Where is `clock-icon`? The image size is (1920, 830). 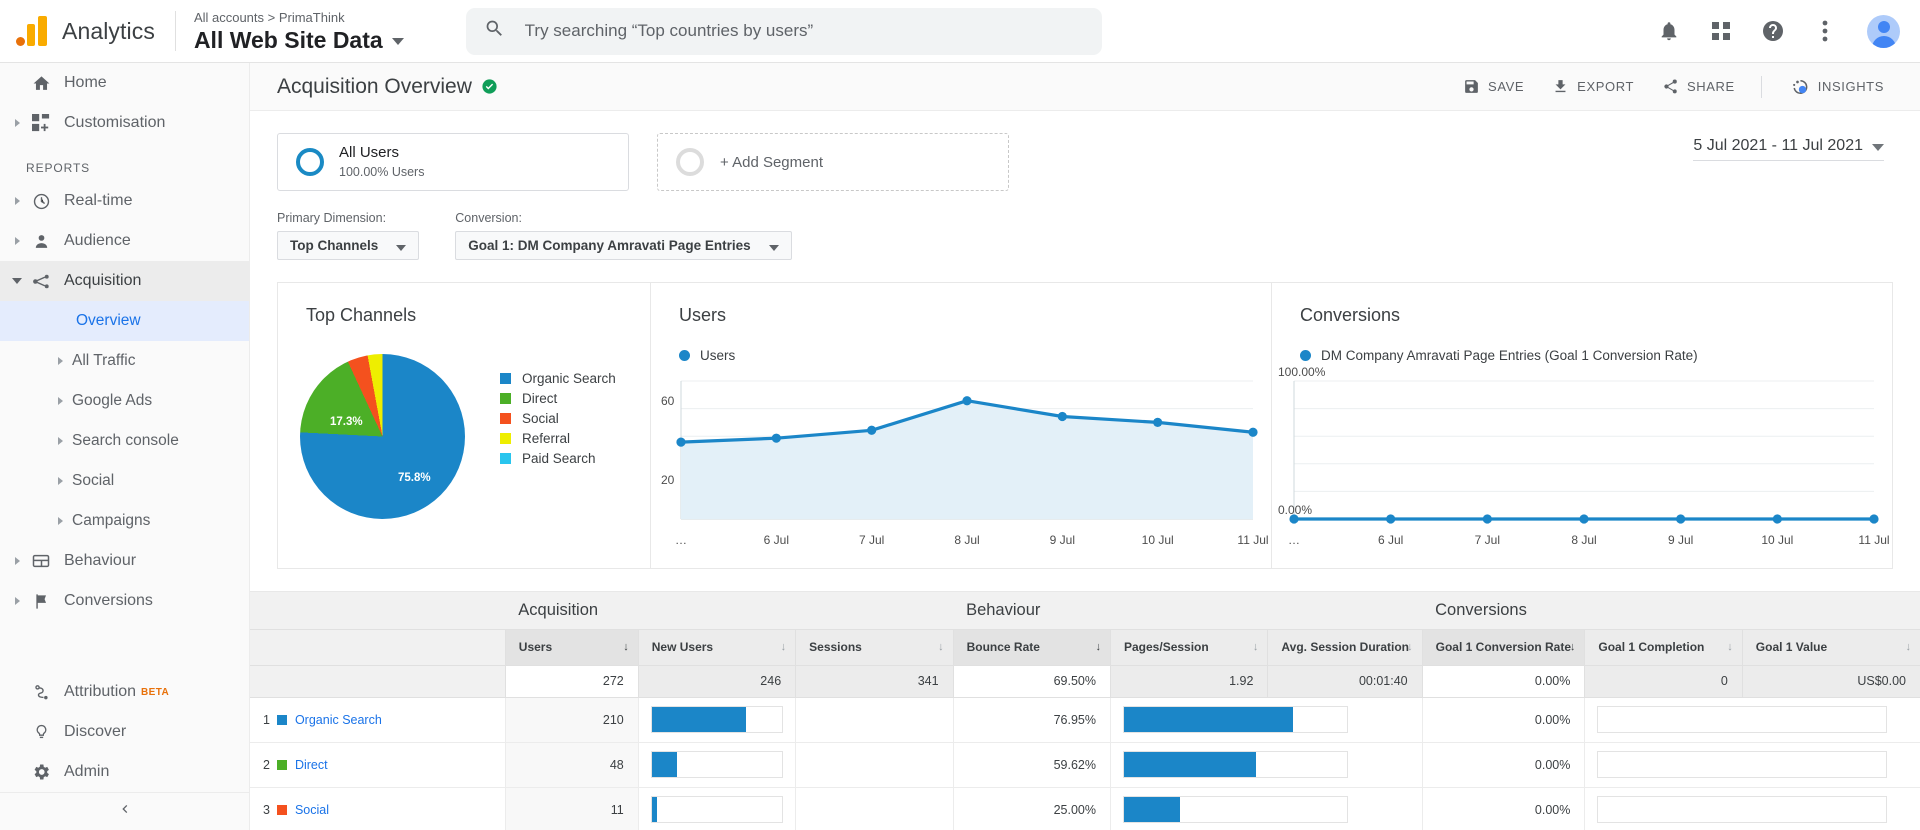 clock-icon is located at coordinates (41, 201).